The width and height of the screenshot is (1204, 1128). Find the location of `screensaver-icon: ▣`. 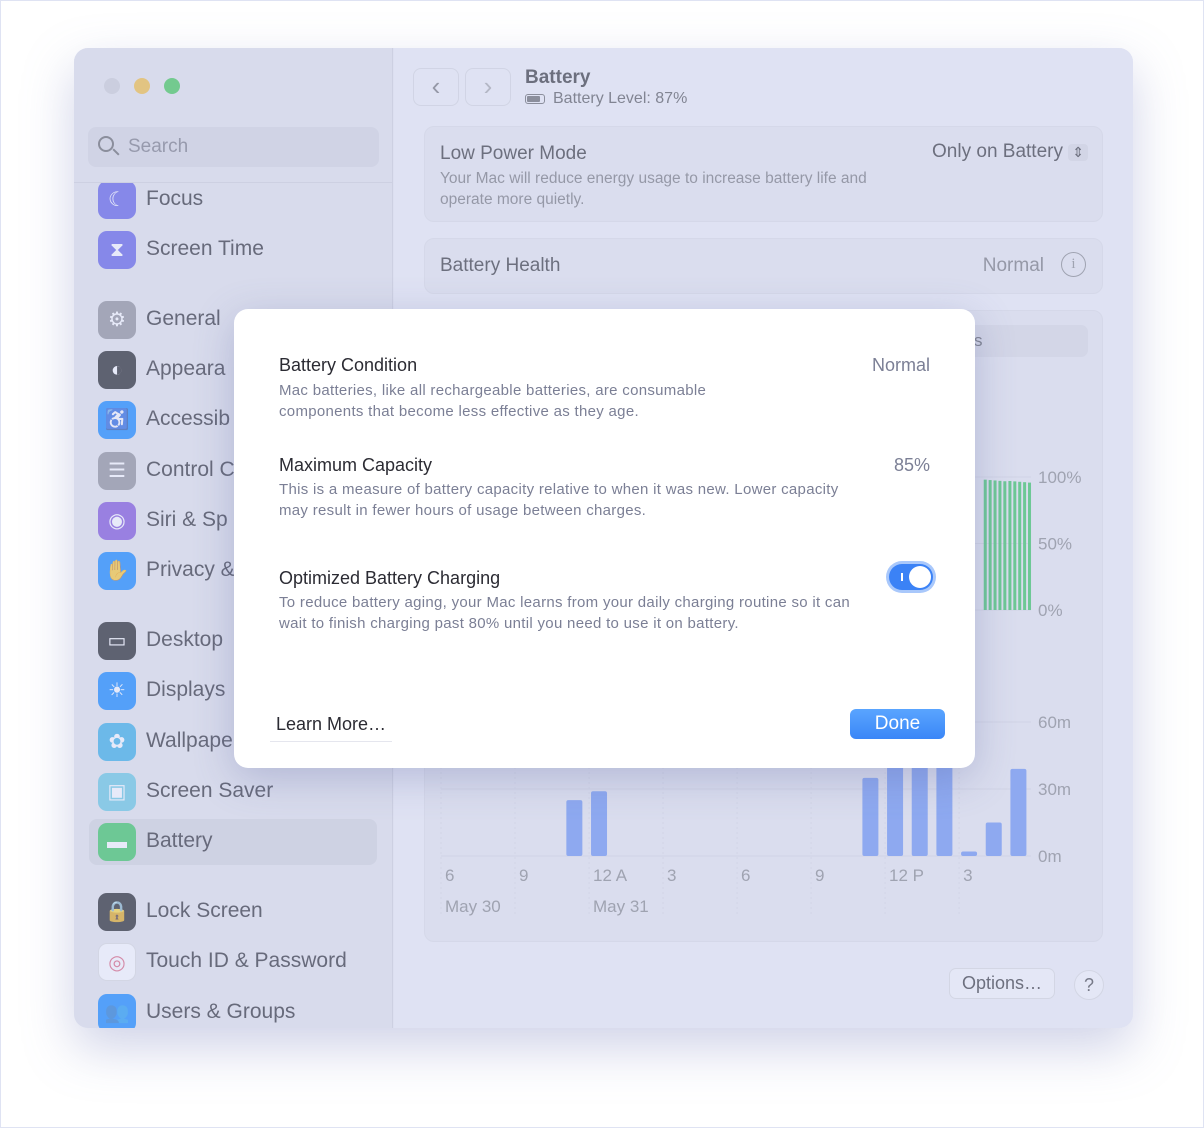

screensaver-icon: ▣ is located at coordinates (117, 792).